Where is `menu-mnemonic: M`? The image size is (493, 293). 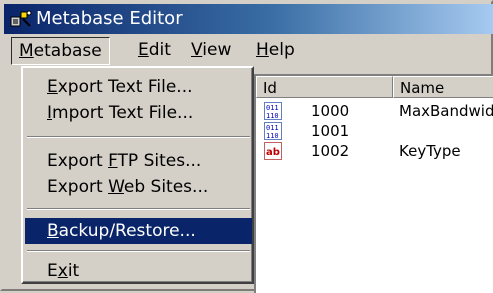
menu-mnemonic: M is located at coordinates (26, 51).